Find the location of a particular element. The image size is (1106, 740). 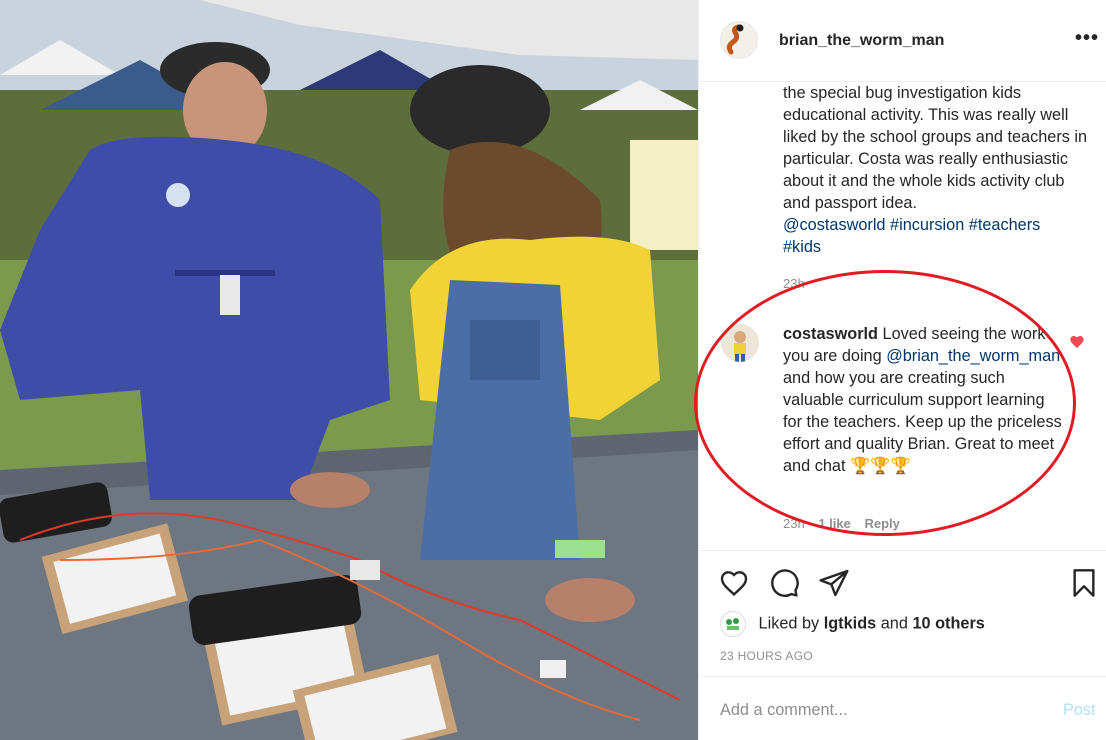

comment-meta: 23h 1 like Reply is located at coordinates (846, 523).